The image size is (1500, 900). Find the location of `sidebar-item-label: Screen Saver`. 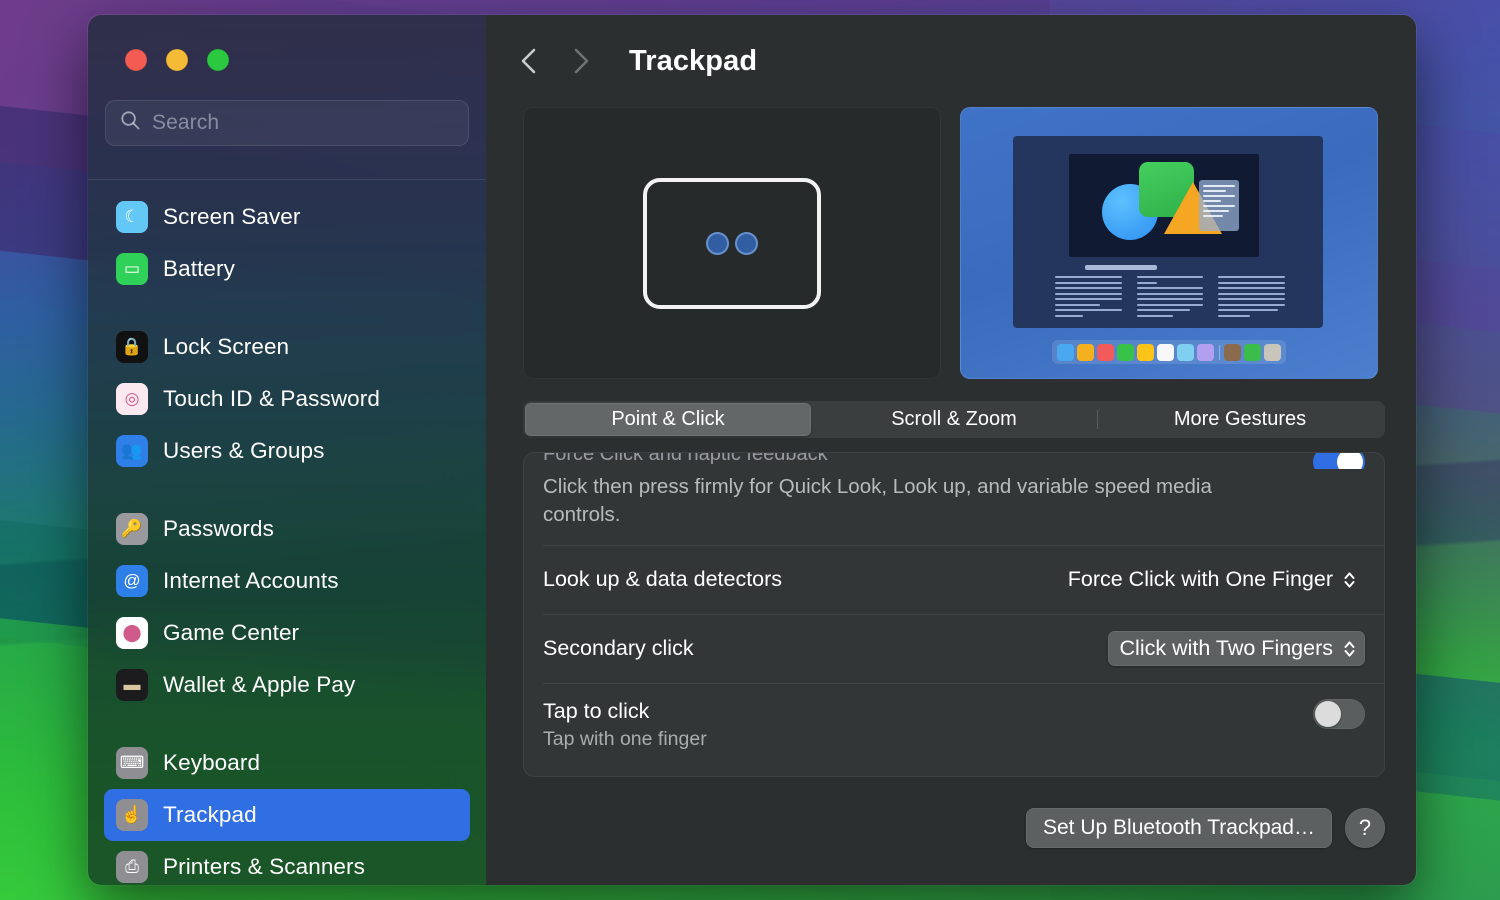

sidebar-item-label: Screen Saver is located at coordinates (232, 216).